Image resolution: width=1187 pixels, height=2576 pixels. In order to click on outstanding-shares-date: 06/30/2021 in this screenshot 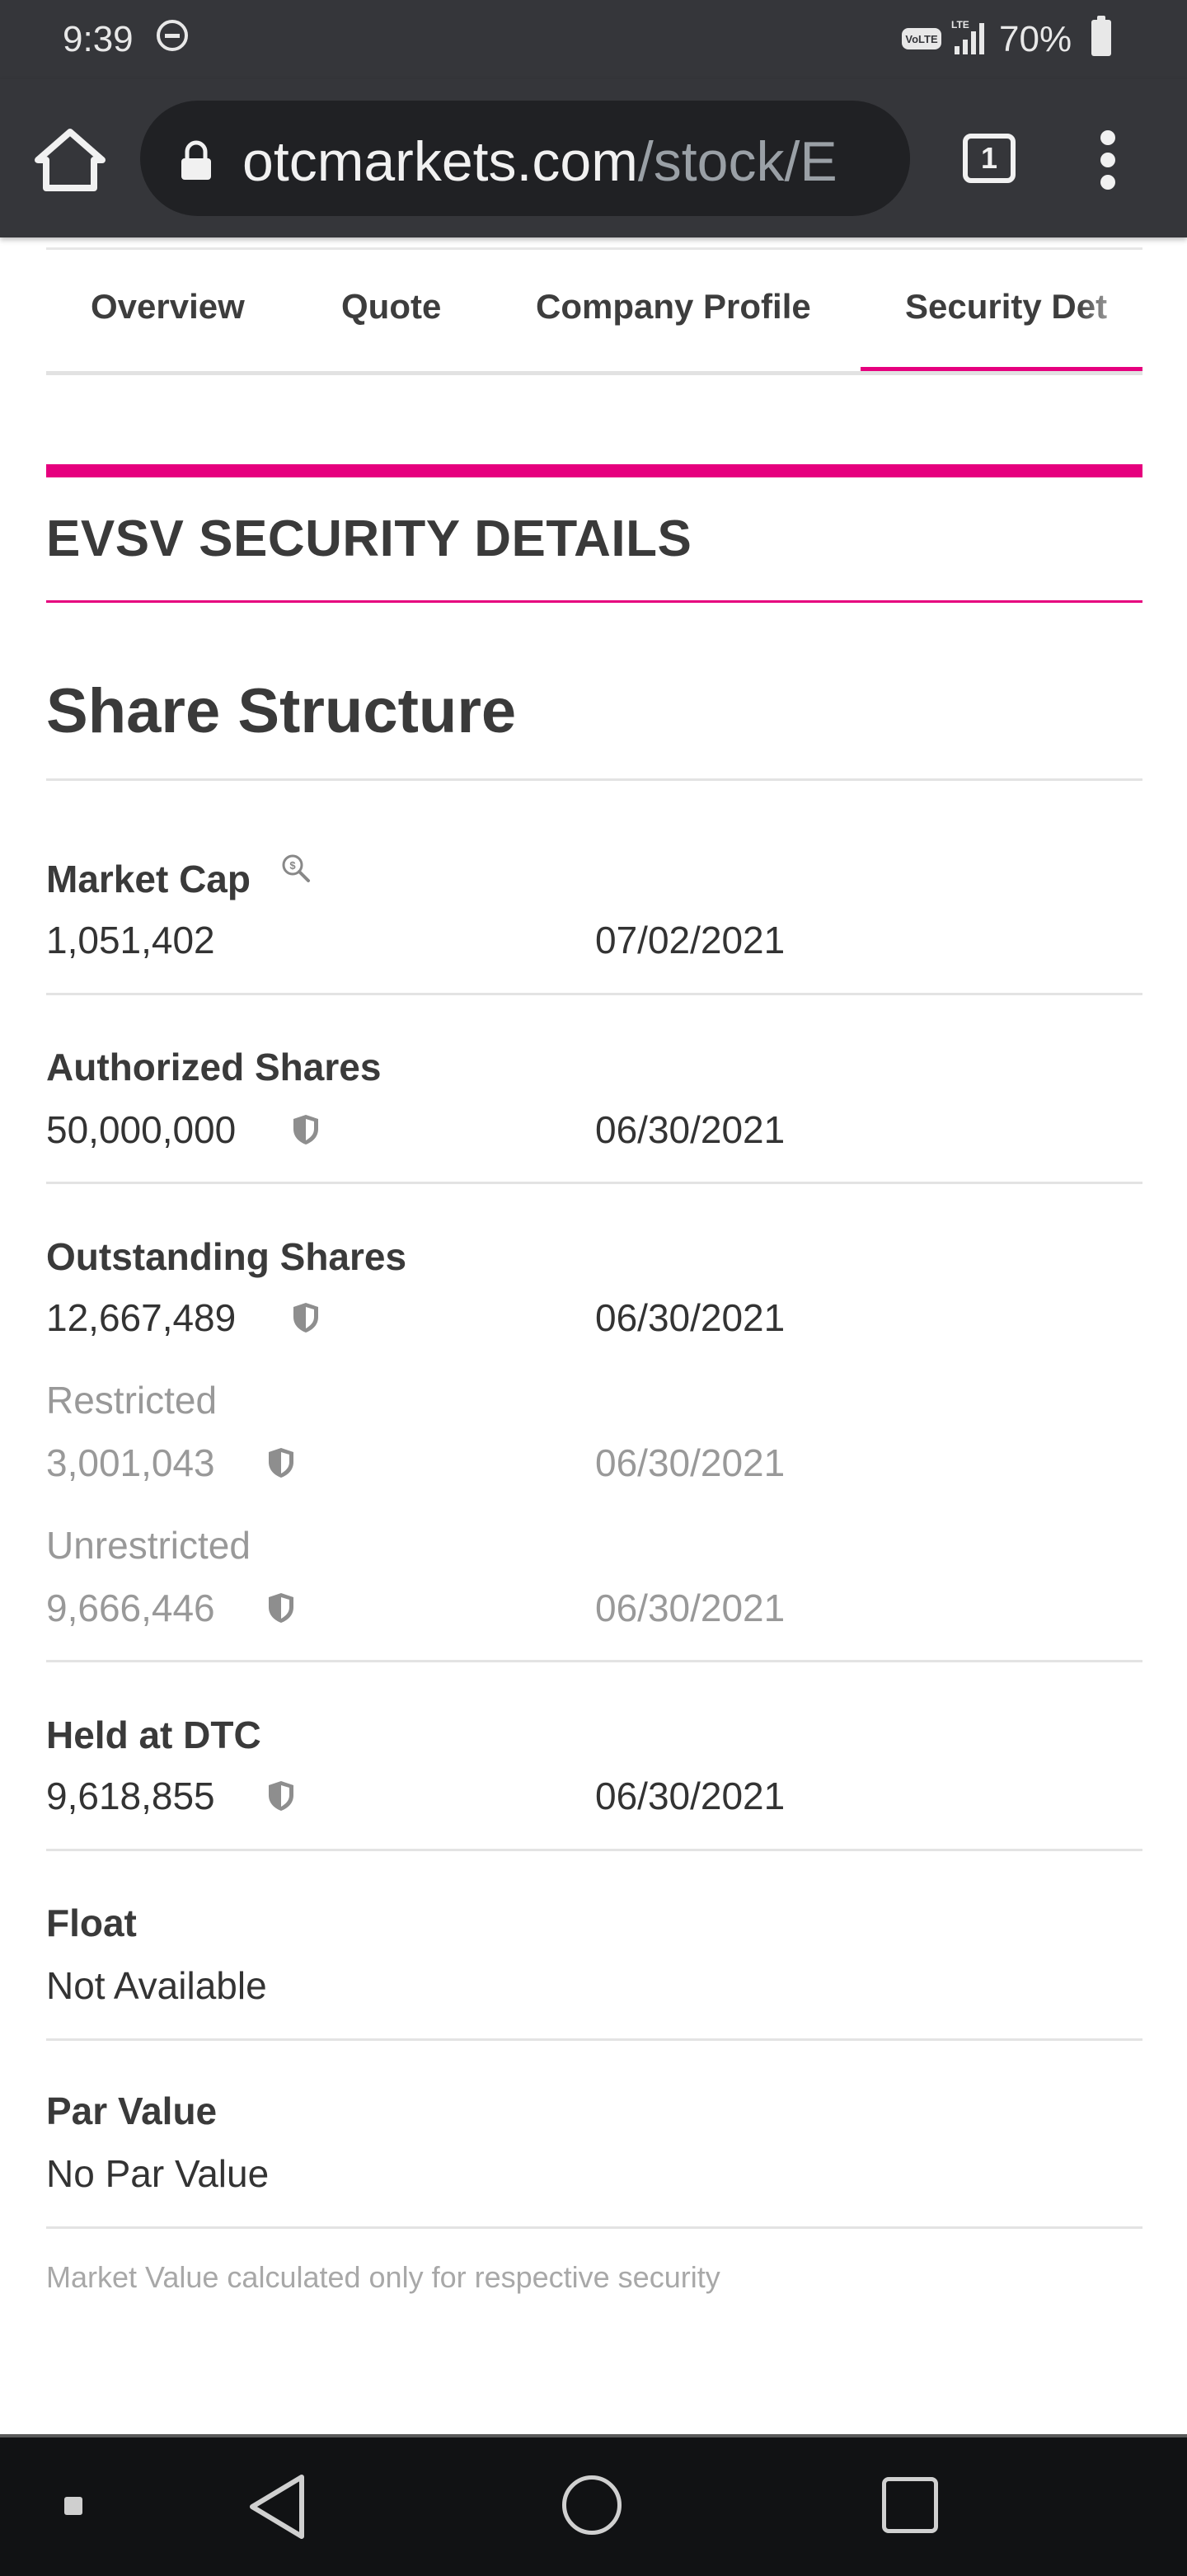, I will do `click(690, 1317)`.